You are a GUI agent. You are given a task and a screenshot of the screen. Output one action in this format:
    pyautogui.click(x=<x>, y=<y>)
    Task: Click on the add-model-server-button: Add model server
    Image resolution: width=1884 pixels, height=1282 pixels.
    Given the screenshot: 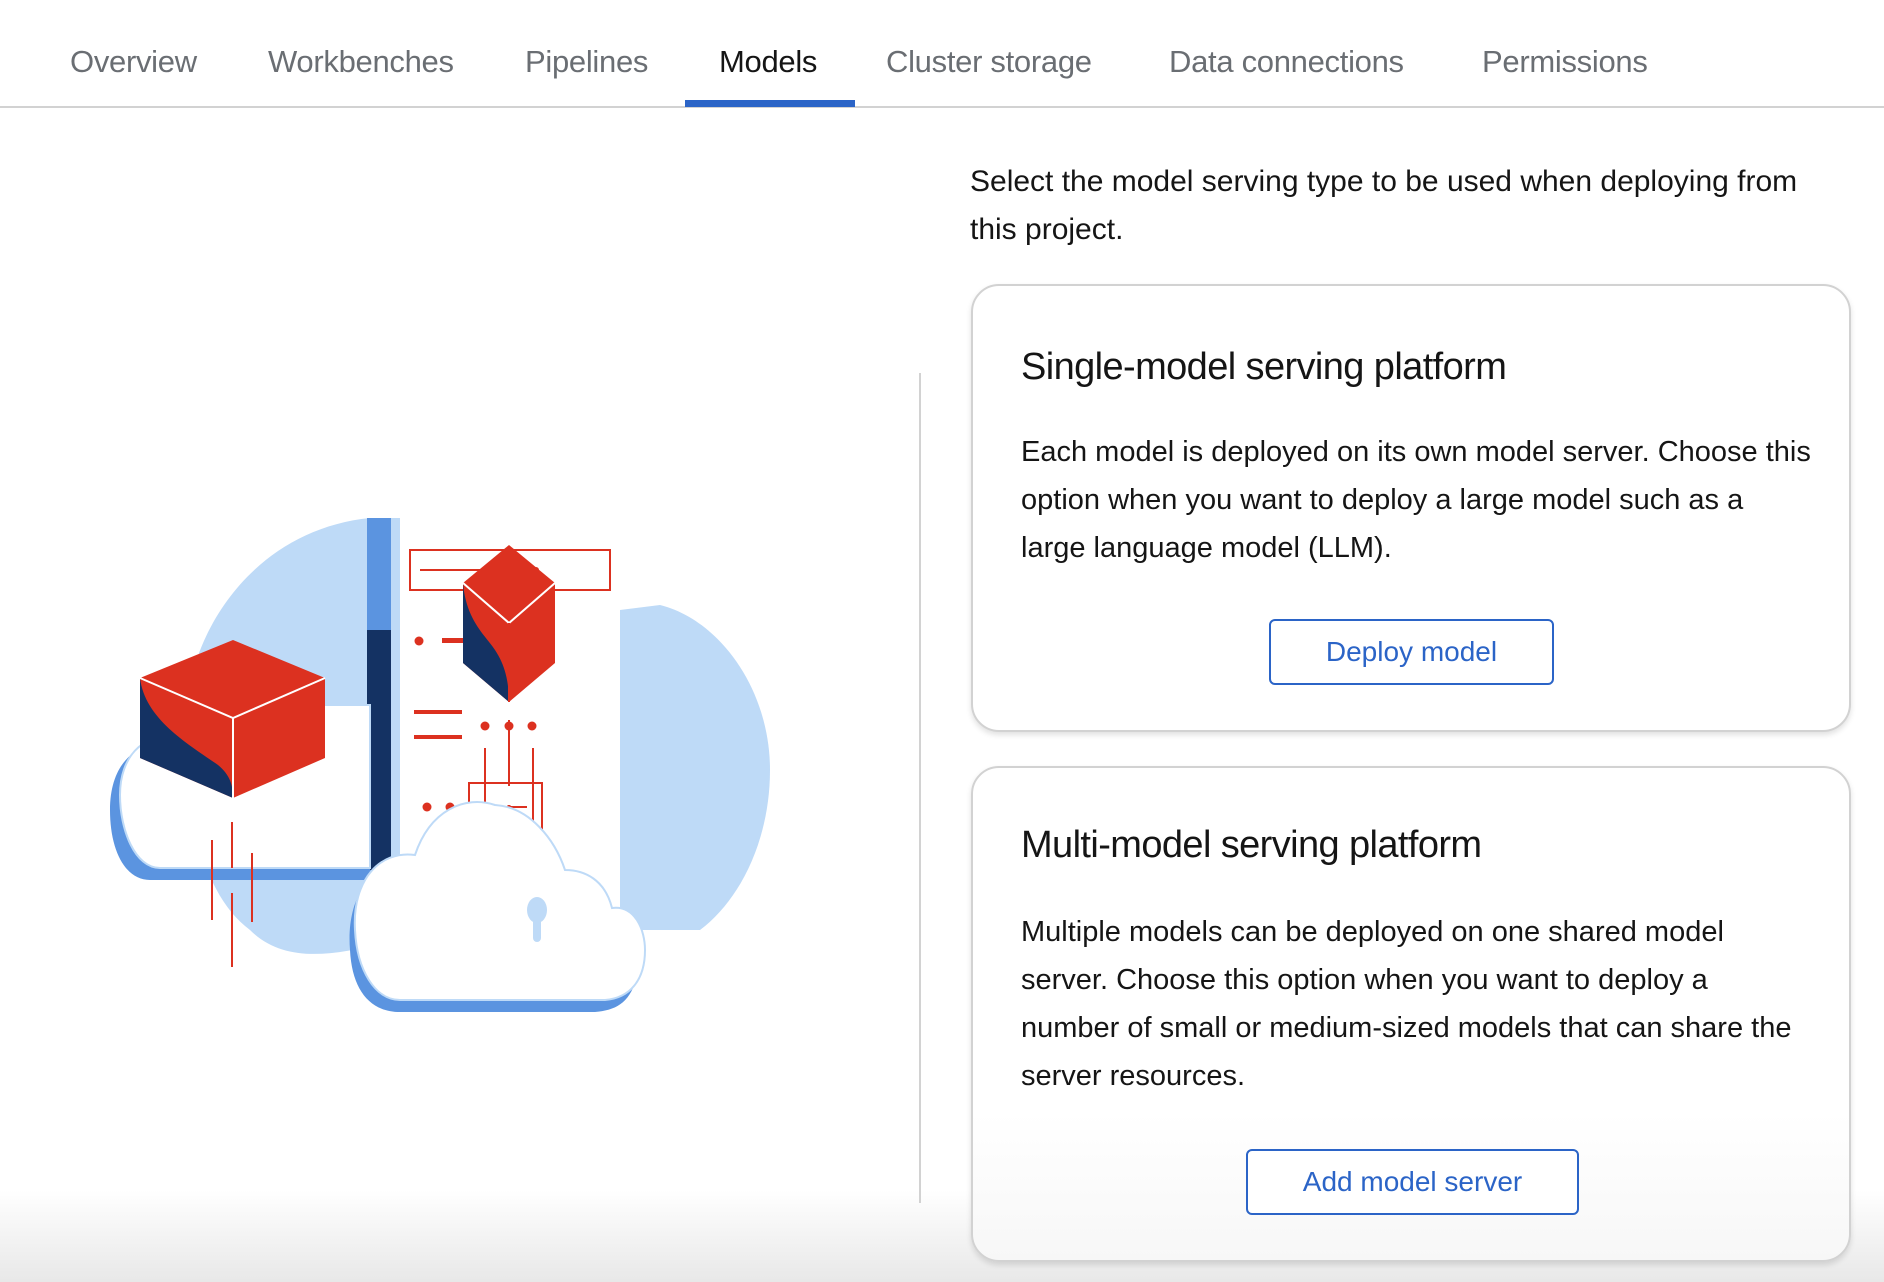 What is the action you would take?
    pyautogui.click(x=1412, y=1182)
    